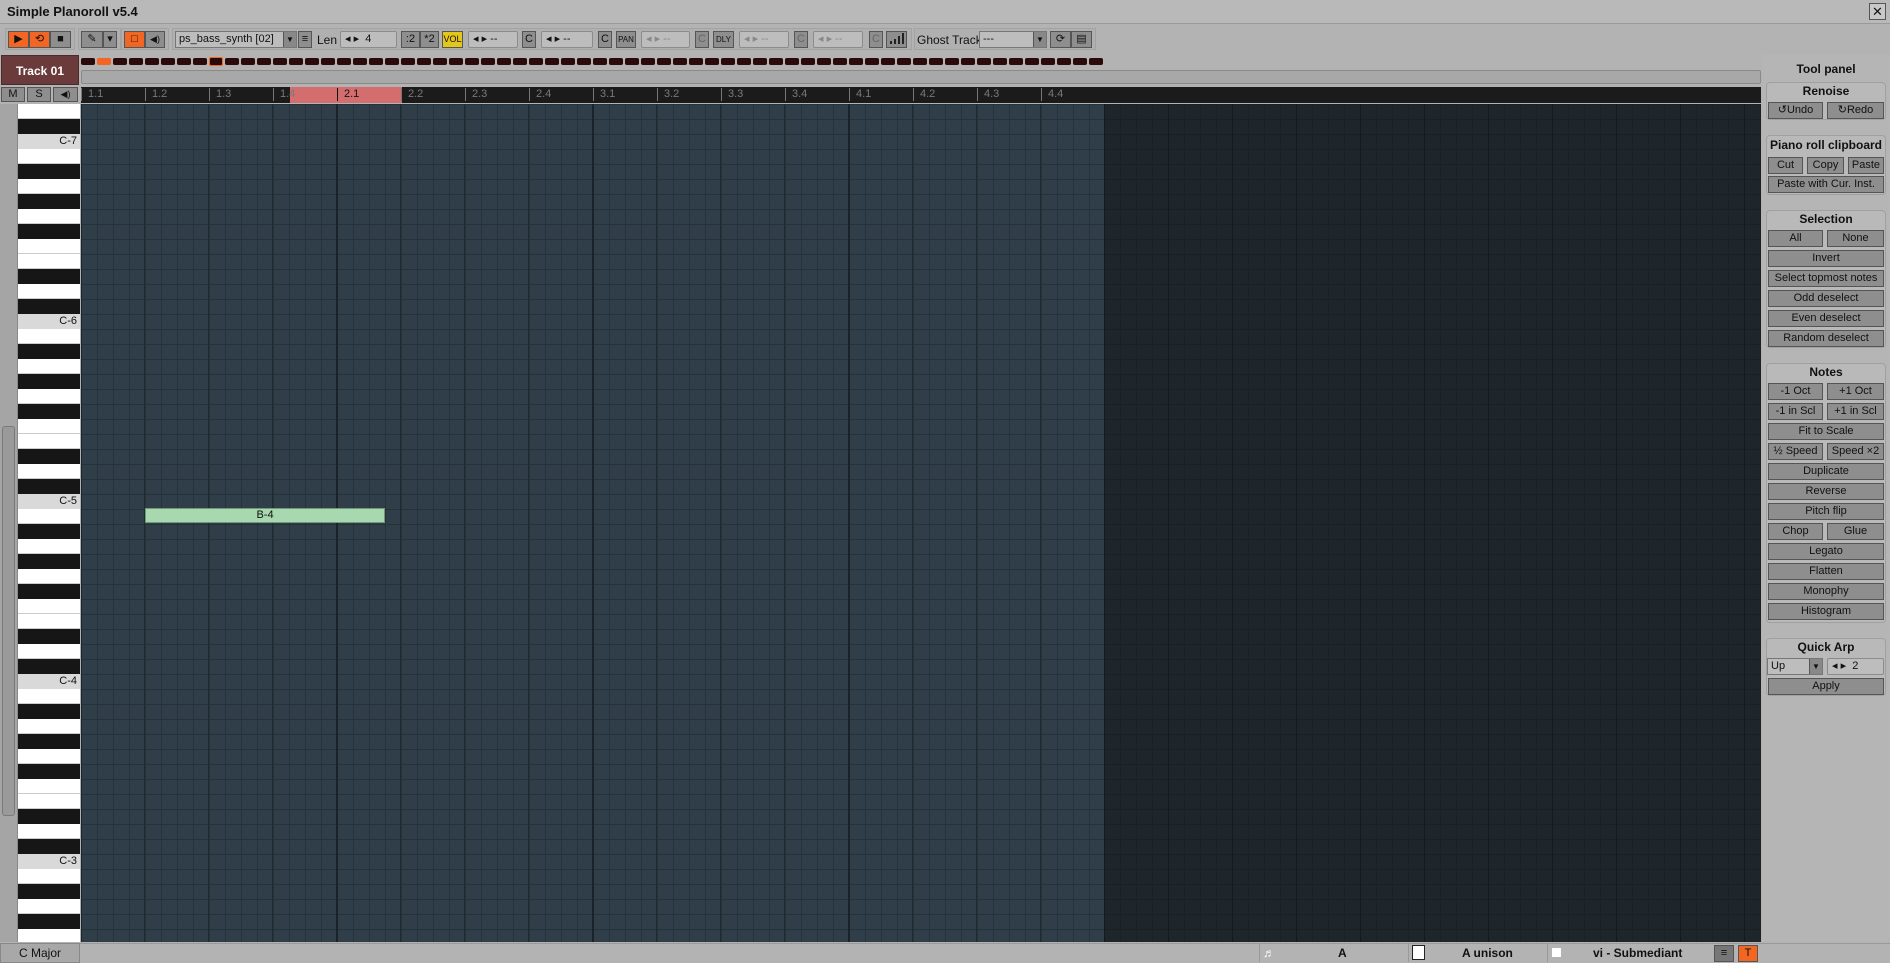 This screenshot has height=963, width=1890. I want to click on divide-len-button: :2, so click(410, 39).